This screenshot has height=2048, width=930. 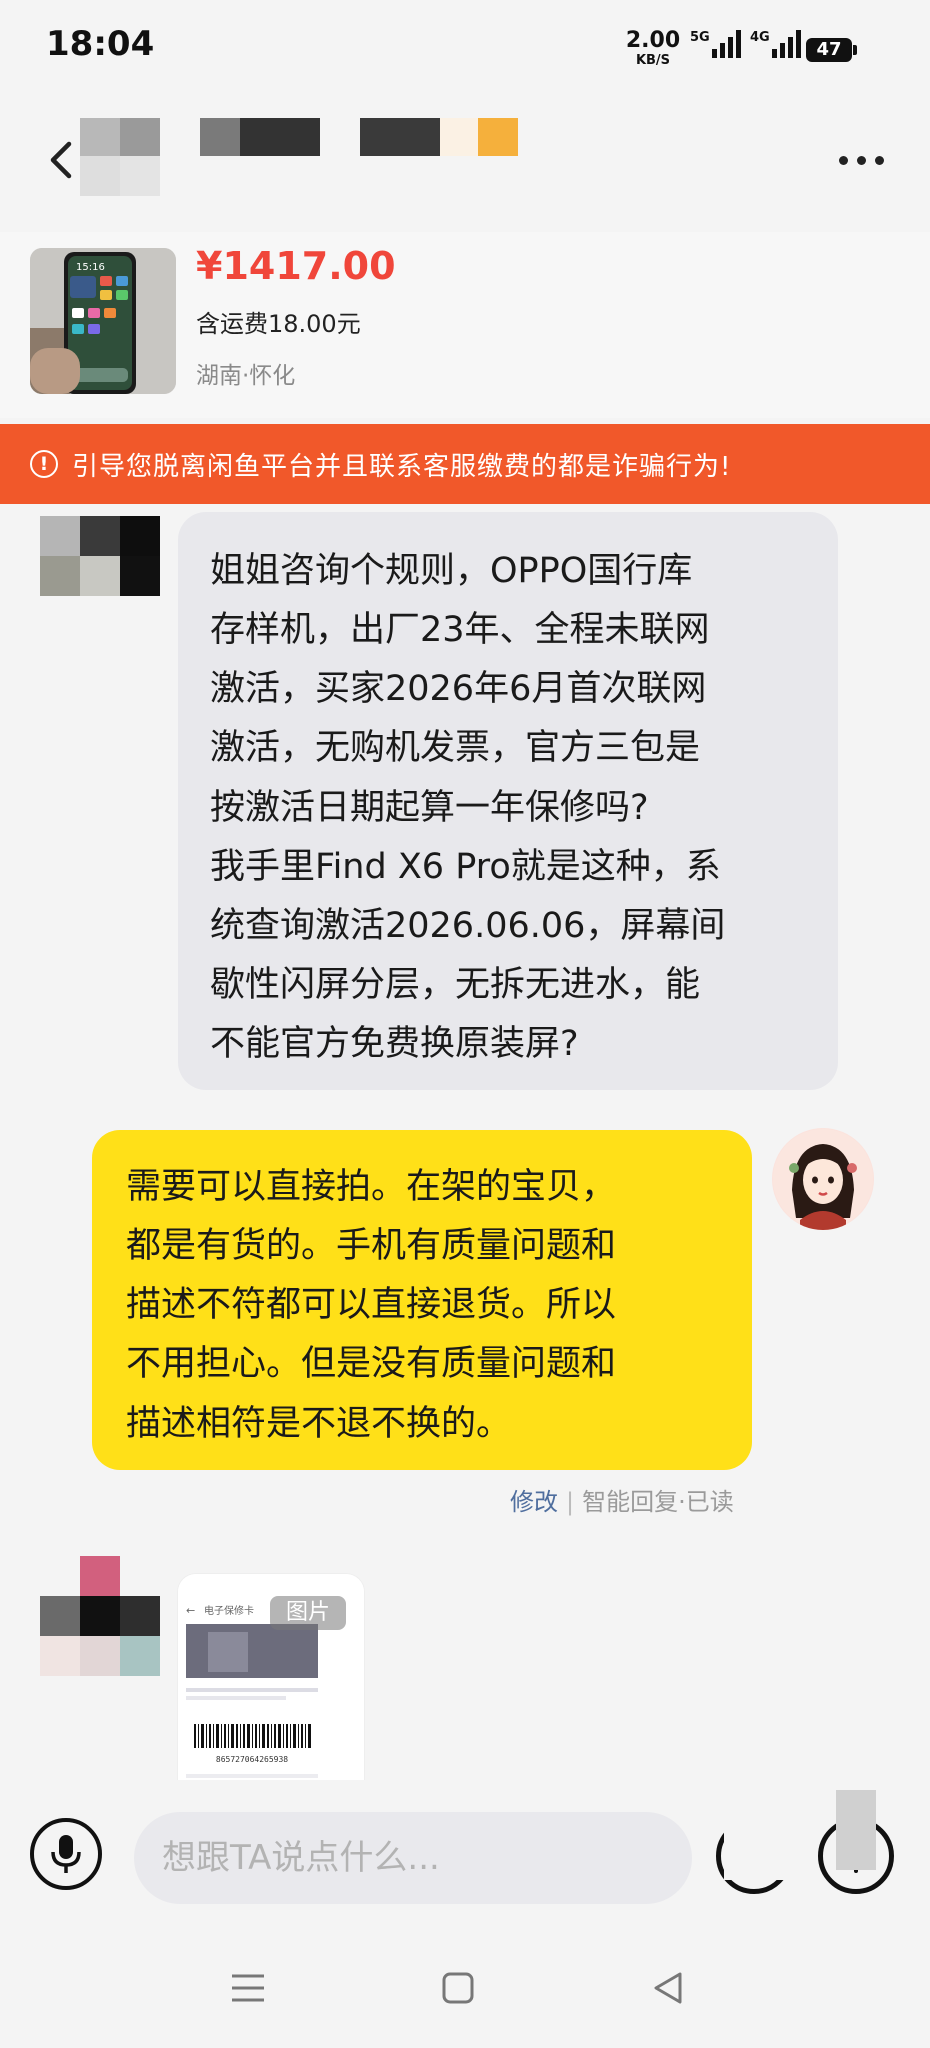 I want to click on sim1-signal: 5G, so click(x=715, y=44).